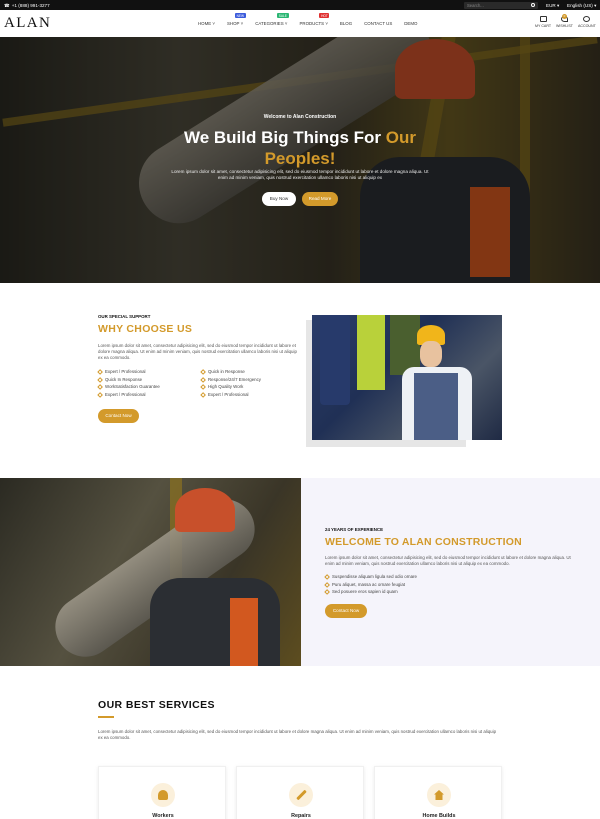 This screenshot has width=600, height=819. Describe the element at coordinates (587, 26) in the screenshot. I see `account-label: ACCOUNT` at that location.